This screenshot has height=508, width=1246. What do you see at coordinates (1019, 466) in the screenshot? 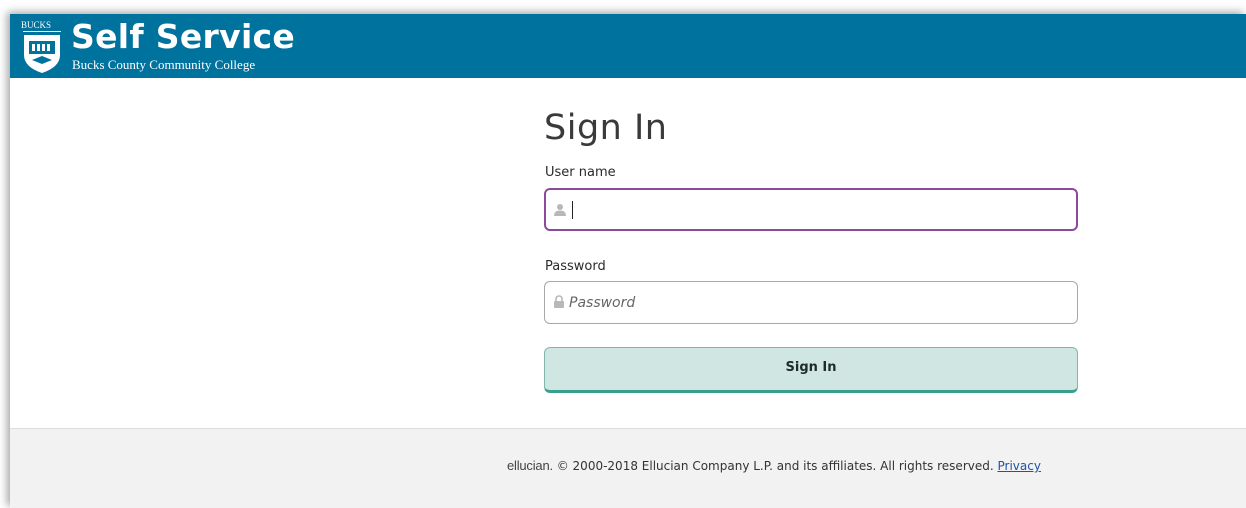
I see `privacy-link: Privacy` at bounding box center [1019, 466].